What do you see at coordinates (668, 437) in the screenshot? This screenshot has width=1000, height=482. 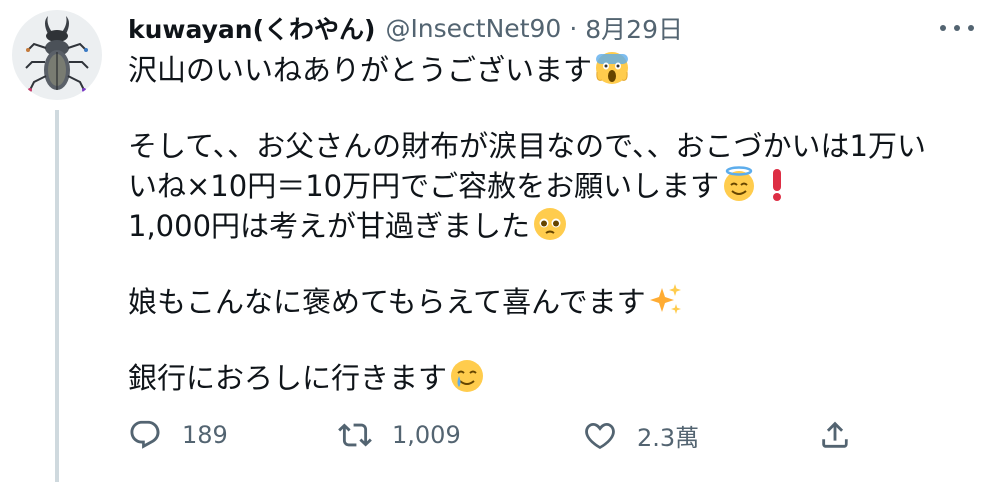 I see `like-count: 2.3萬` at bounding box center [668, 437].